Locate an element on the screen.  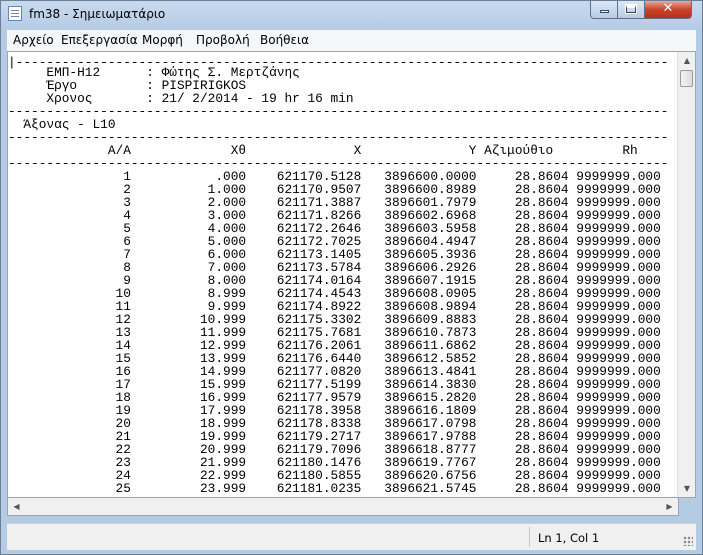
title-bar: fm38 - Σημειωματάριο ✕ is located at coordinates (351, 15).